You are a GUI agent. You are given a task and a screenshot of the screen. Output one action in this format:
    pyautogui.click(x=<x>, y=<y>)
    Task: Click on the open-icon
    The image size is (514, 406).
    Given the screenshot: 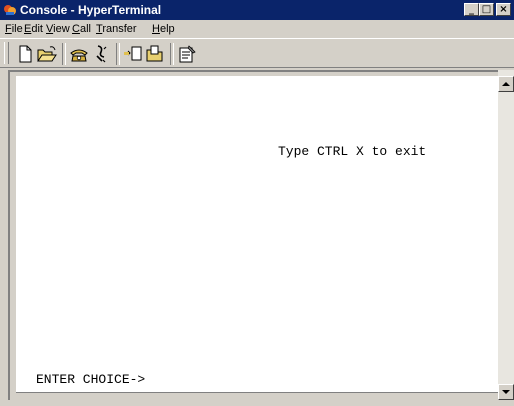 What is the action you would take?
    pyautogui.click(x=47, y=54)
    